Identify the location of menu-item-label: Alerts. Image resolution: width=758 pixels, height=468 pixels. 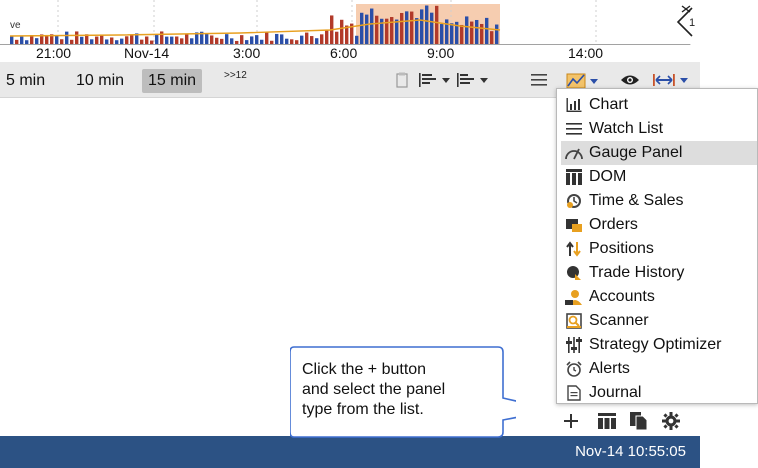
(609, 368).